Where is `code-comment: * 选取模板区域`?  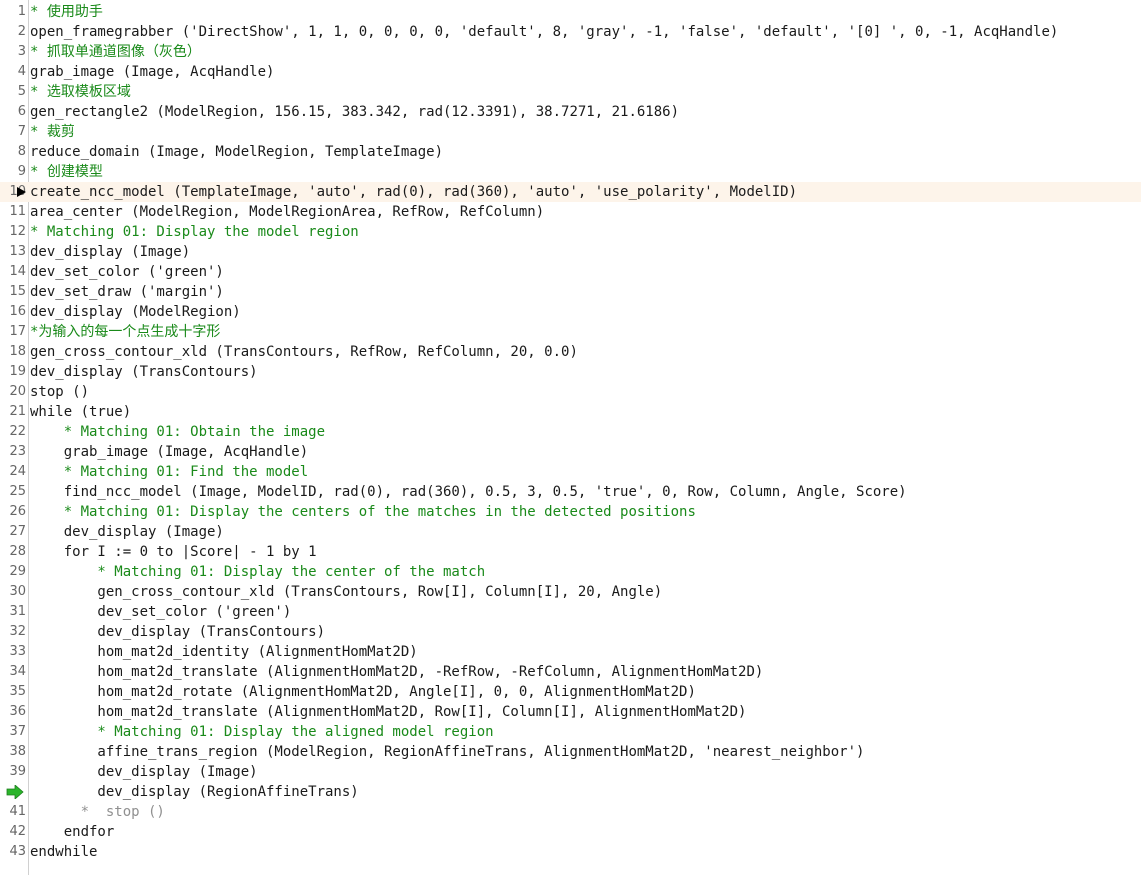 code-comment: * 选取模板区域 is located at coordinates (80, 92).